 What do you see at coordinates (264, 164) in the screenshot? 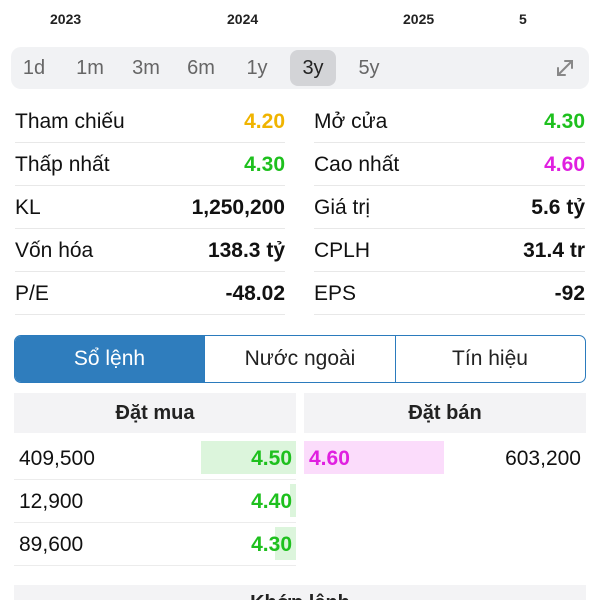
I see `stat-value-low: 4.30` at bounding box center [264, 164].